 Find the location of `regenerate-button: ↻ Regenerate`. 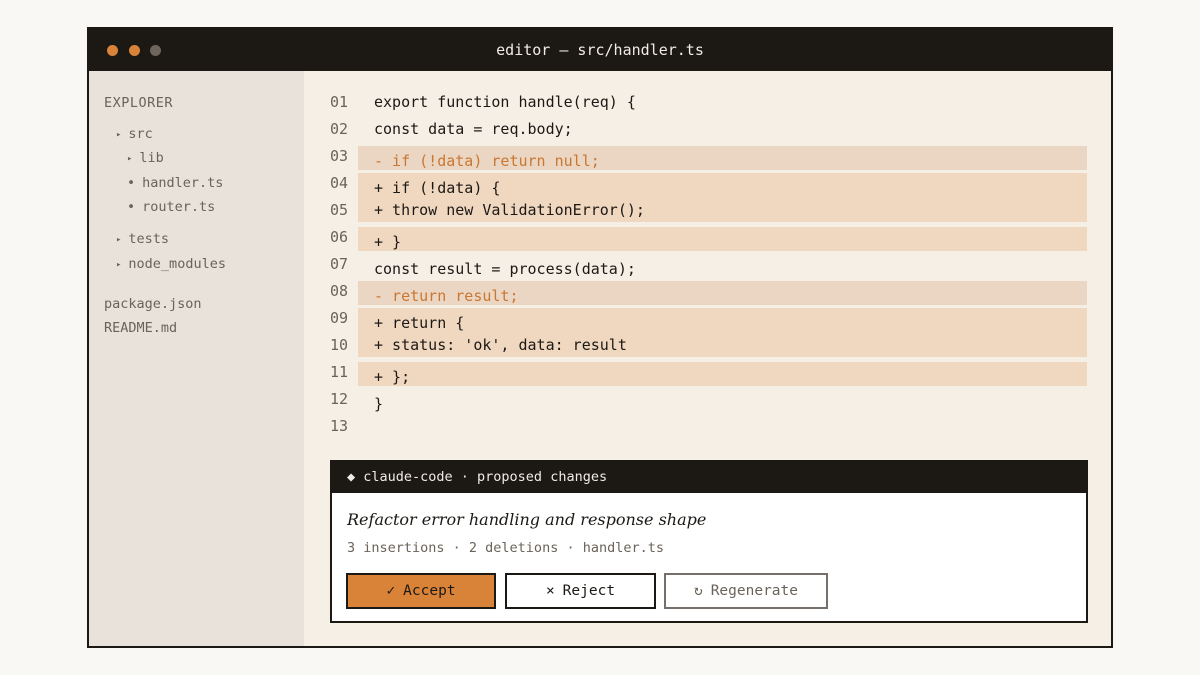

regenerate-button: ↻ Regenerate is located at coordinates (746, 591).